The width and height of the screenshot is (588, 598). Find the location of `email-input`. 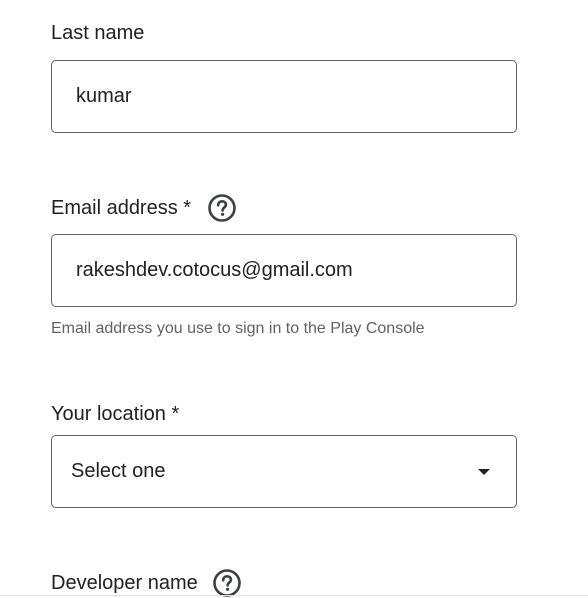

email-input is located at coordinates (284, 270).